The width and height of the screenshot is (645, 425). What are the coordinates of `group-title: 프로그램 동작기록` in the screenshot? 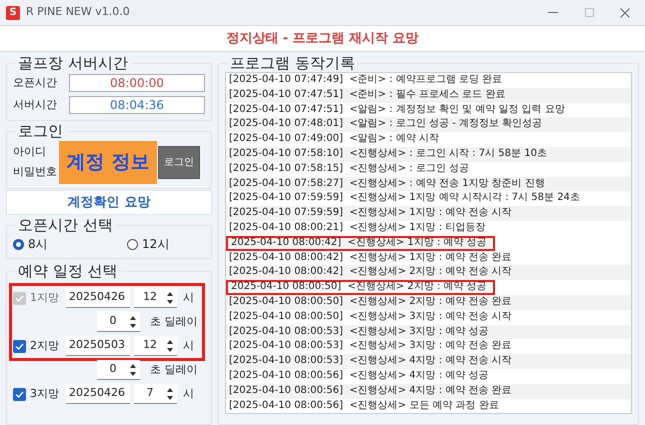 It's located at (292, 63).